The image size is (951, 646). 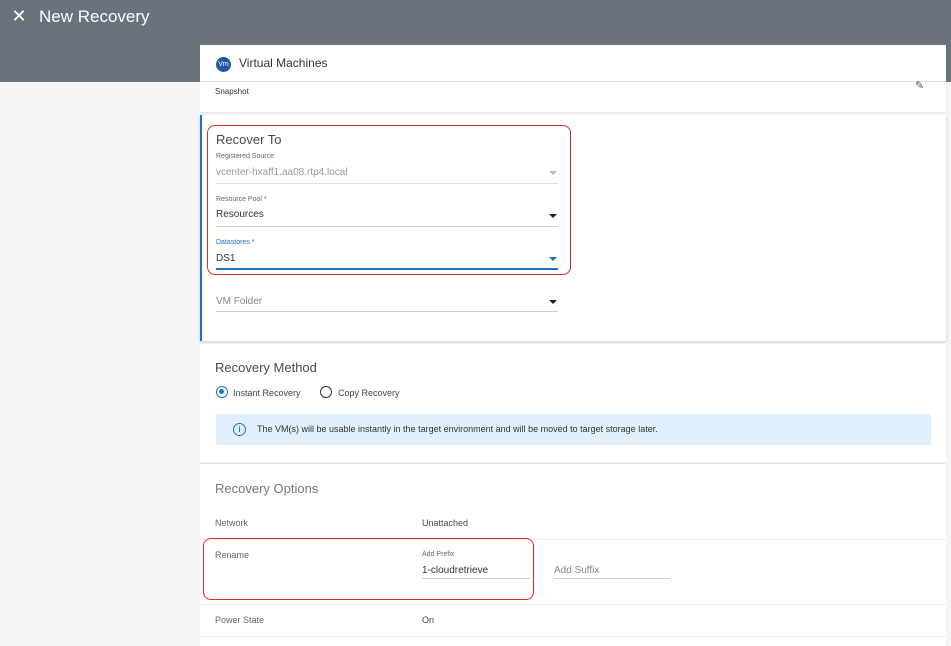 I want to click on network-label: Network, so click(x=232, y=523).